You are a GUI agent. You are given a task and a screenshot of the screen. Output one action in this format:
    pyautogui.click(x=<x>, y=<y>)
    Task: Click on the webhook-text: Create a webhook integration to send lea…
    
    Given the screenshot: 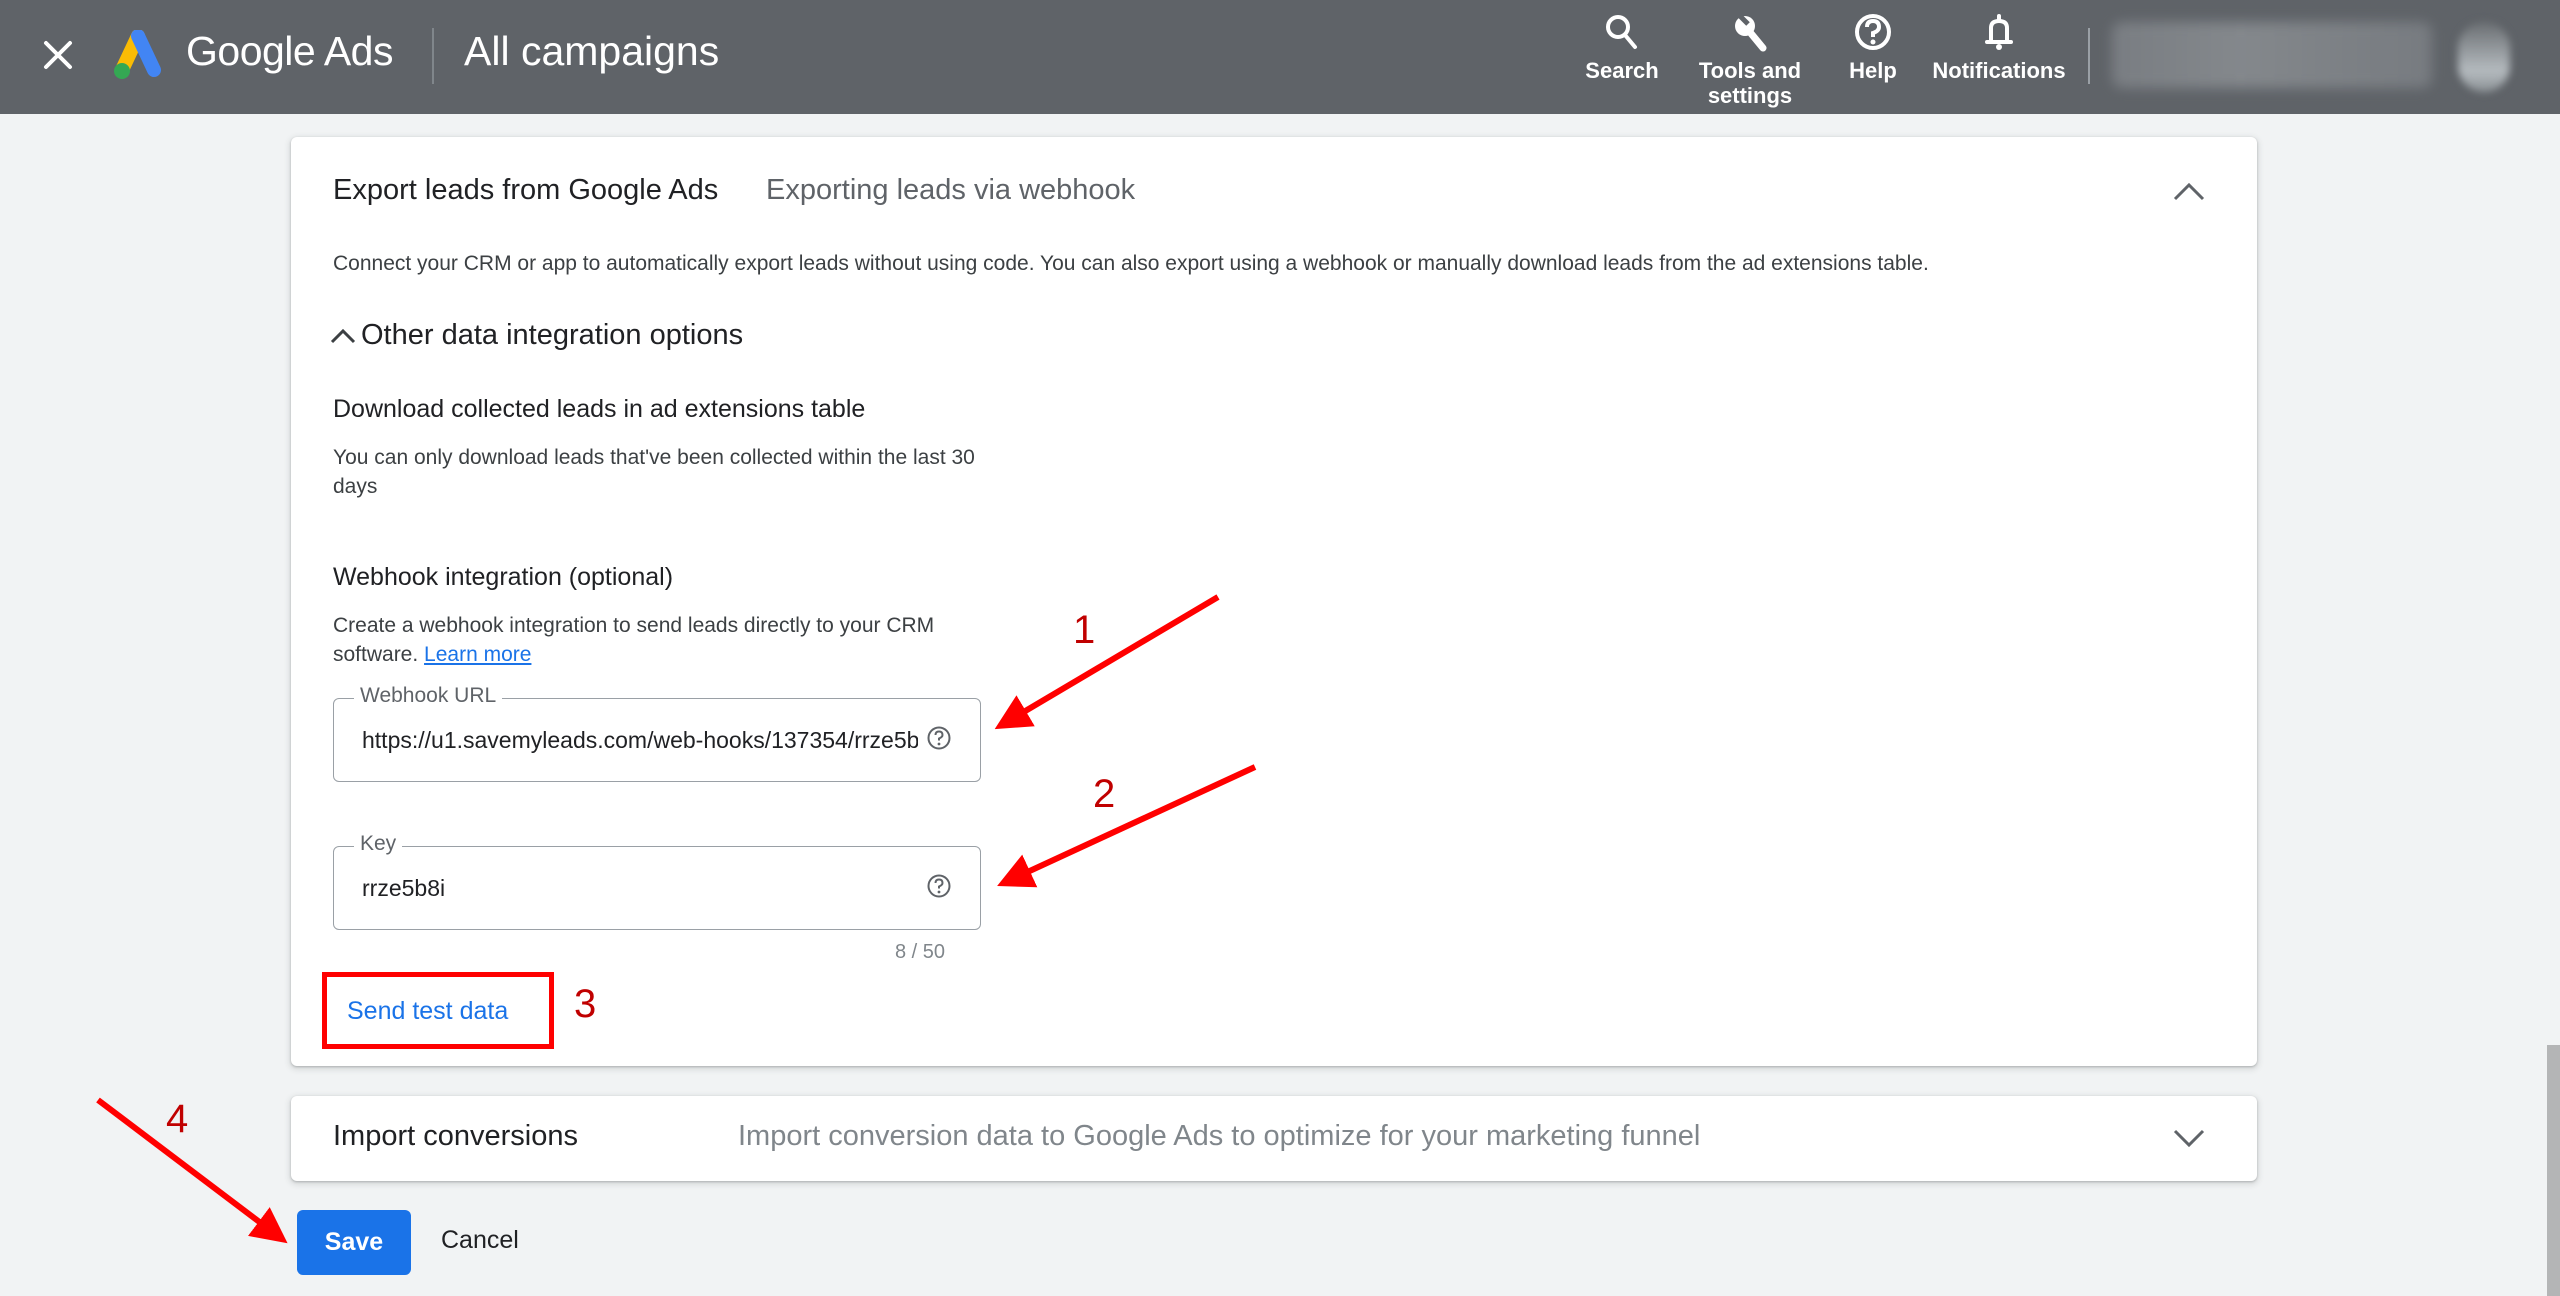 What is the action you would take?
    pyautogui.click(x=663, y=640)
    